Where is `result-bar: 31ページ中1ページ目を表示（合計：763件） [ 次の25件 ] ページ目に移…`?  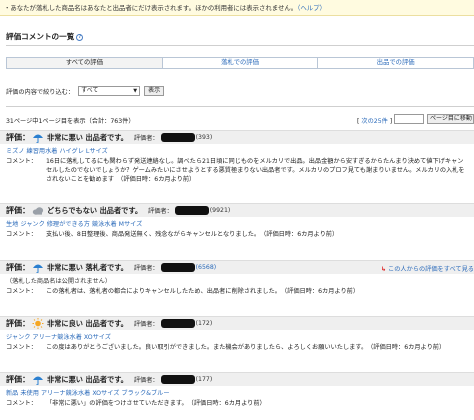 result-bar: 31ページ中1ページ目を表示（合計：763件） [ 次の25件 ] ページ目に移… is located at coordinates (237, 120).